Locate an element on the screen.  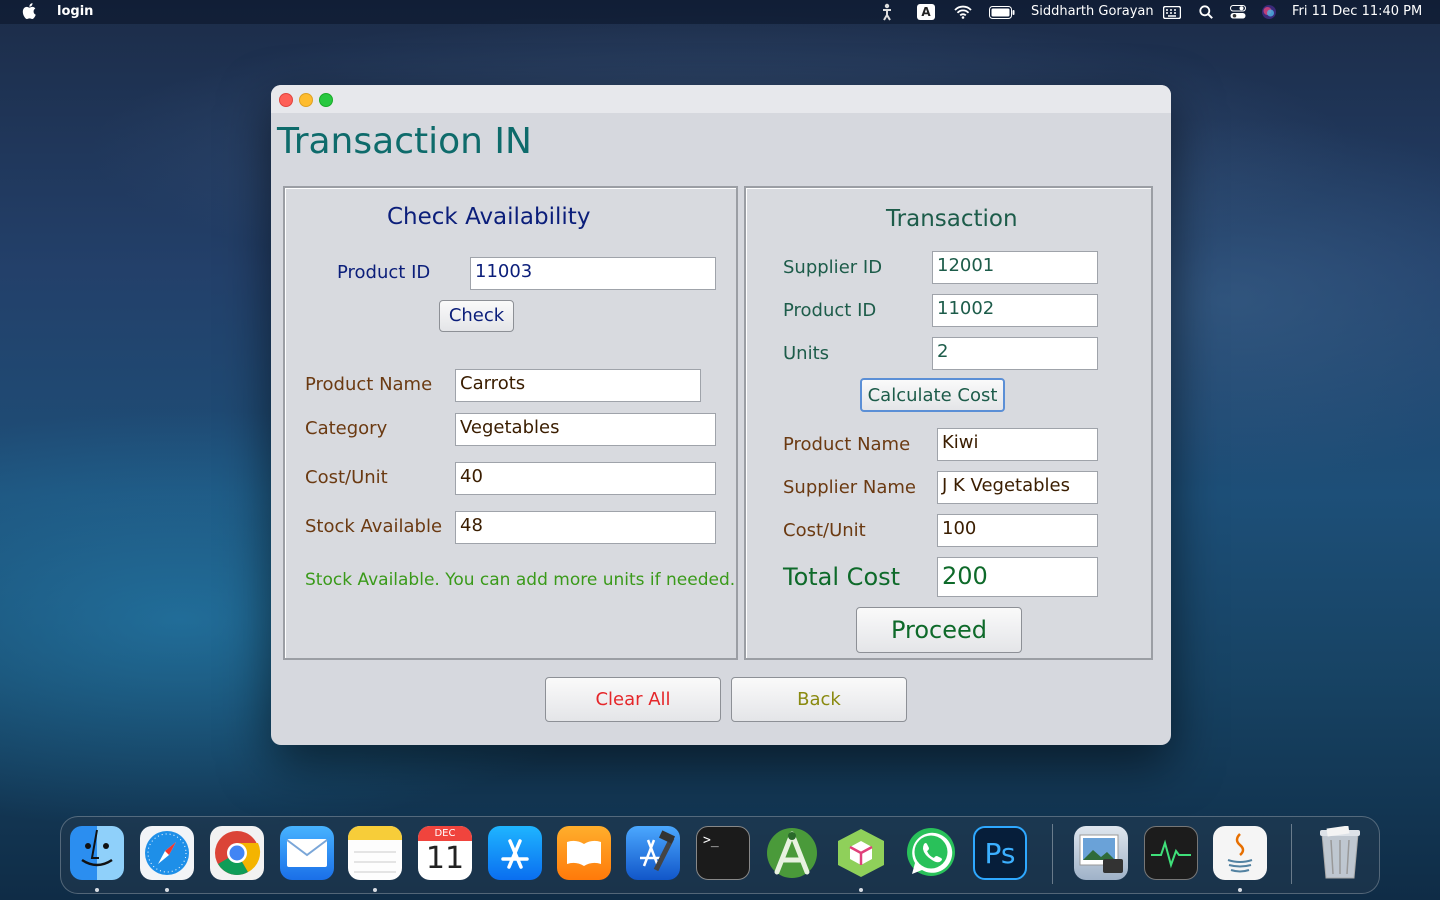
safari-running-indicator is located at coordinates (167, 890).